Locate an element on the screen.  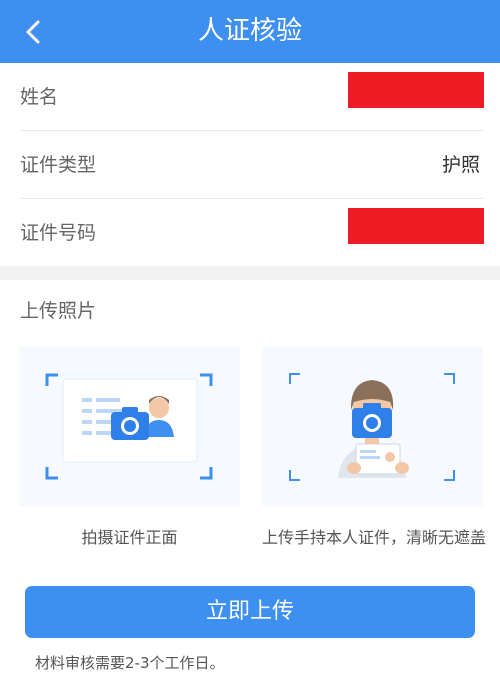
app-header: 人证核验 is located at coordinates (250, 31).